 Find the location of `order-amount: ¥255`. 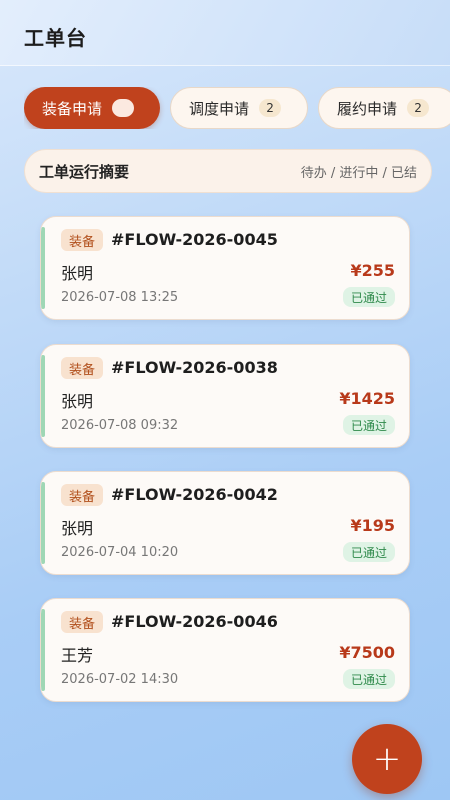

order-amount: ¥255 is located at coordinates (372, 270).